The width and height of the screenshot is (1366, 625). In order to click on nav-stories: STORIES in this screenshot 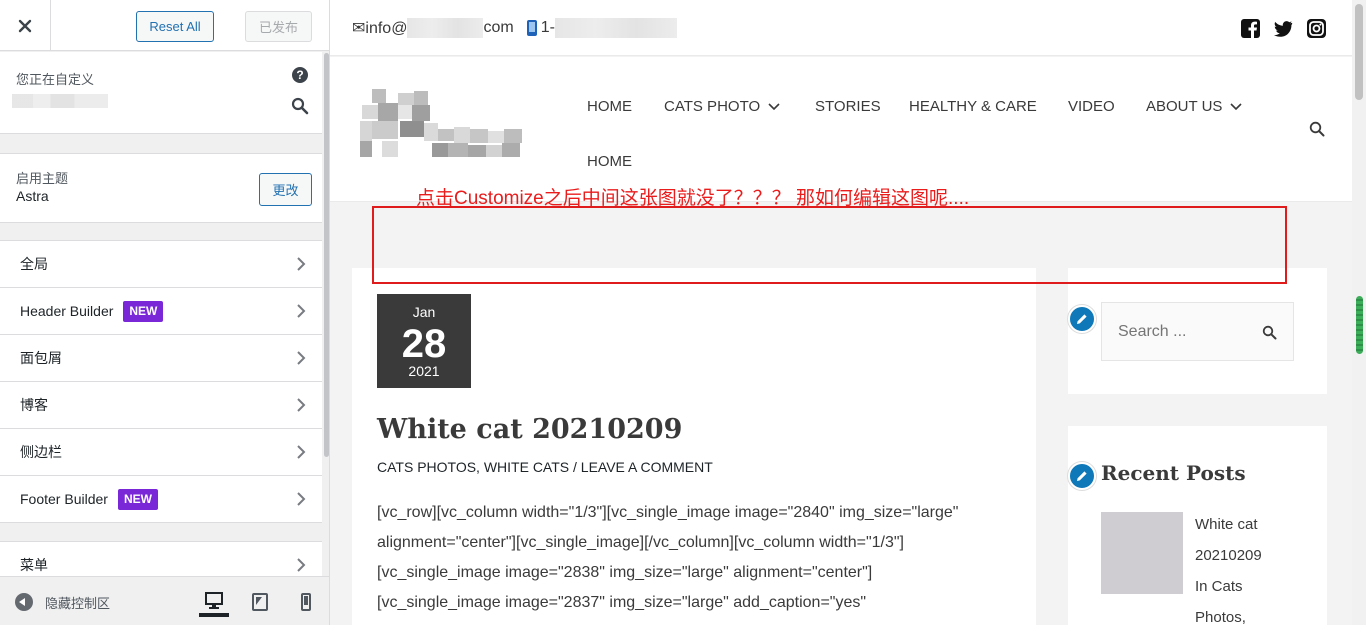, I will do `click(848, 106)`.